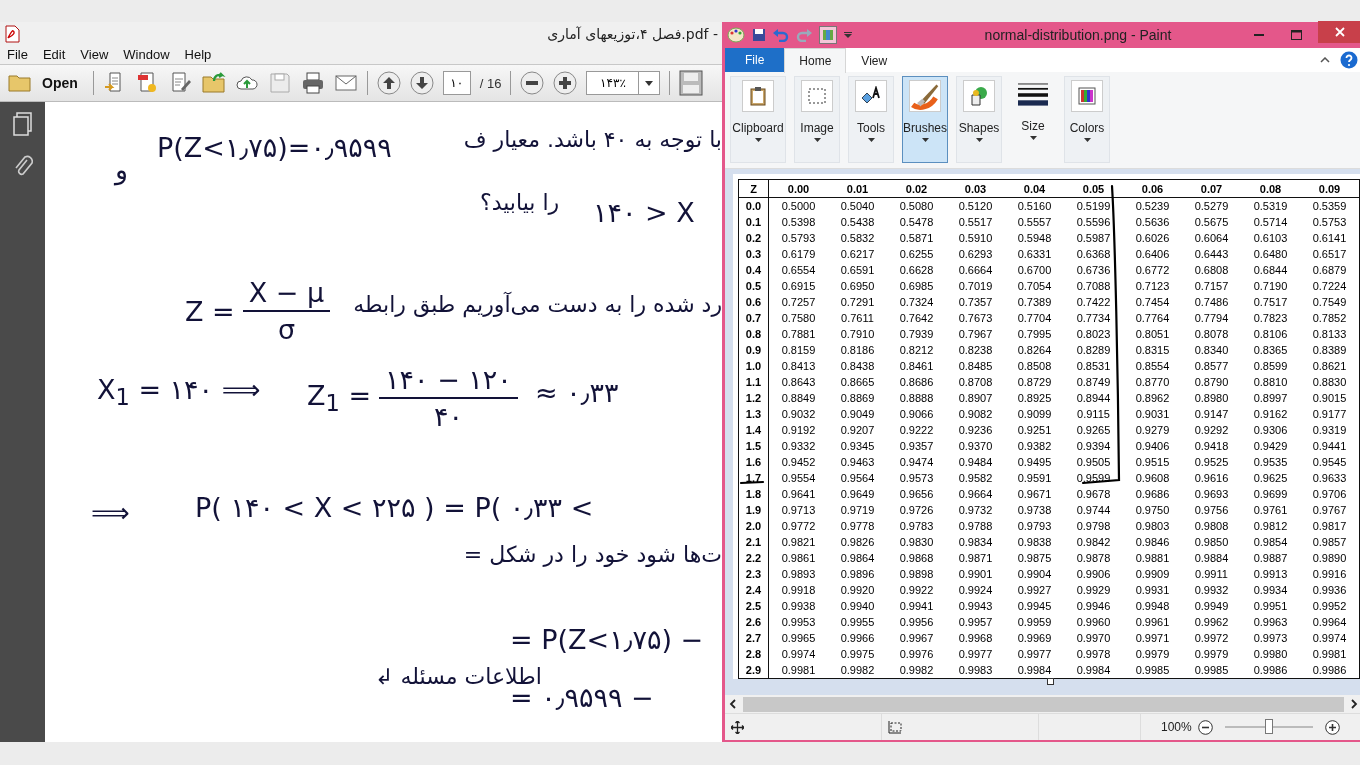  What do you see at coordinates (1325, 60) in the screenshot?
I see `collapse-ribbon-icon` at bounding box center [1325, 60].